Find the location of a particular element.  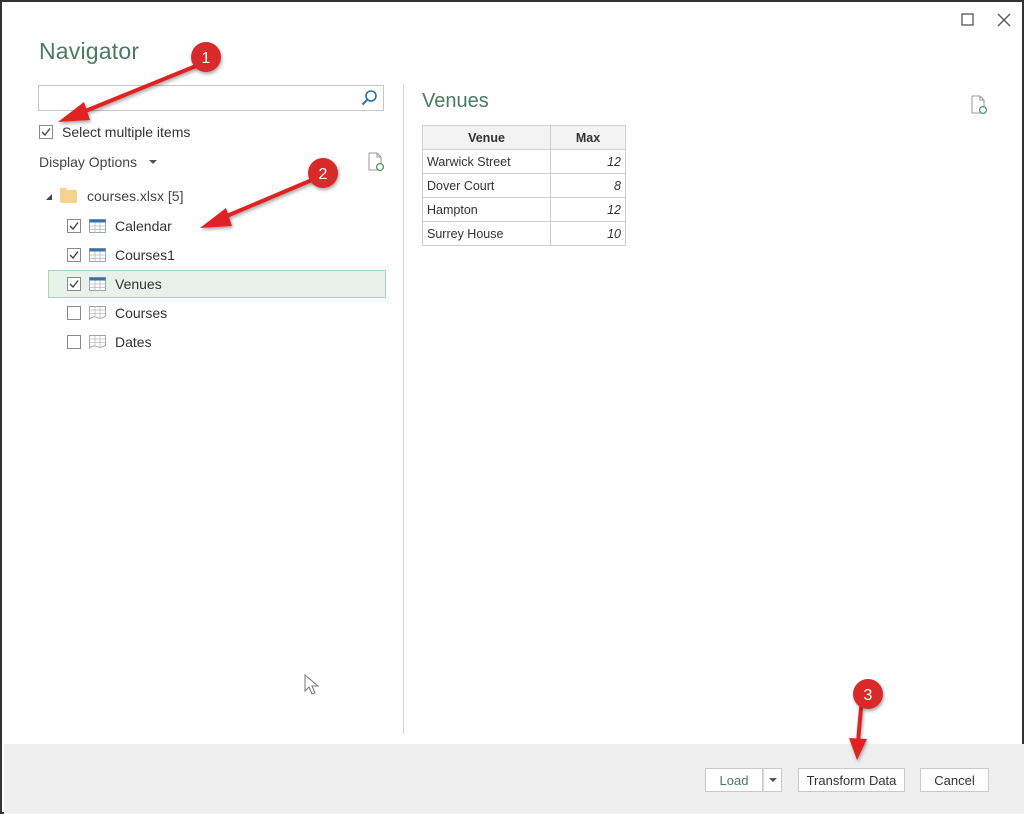

table-row: Hampton 12 is located at coordinates (524, 209).